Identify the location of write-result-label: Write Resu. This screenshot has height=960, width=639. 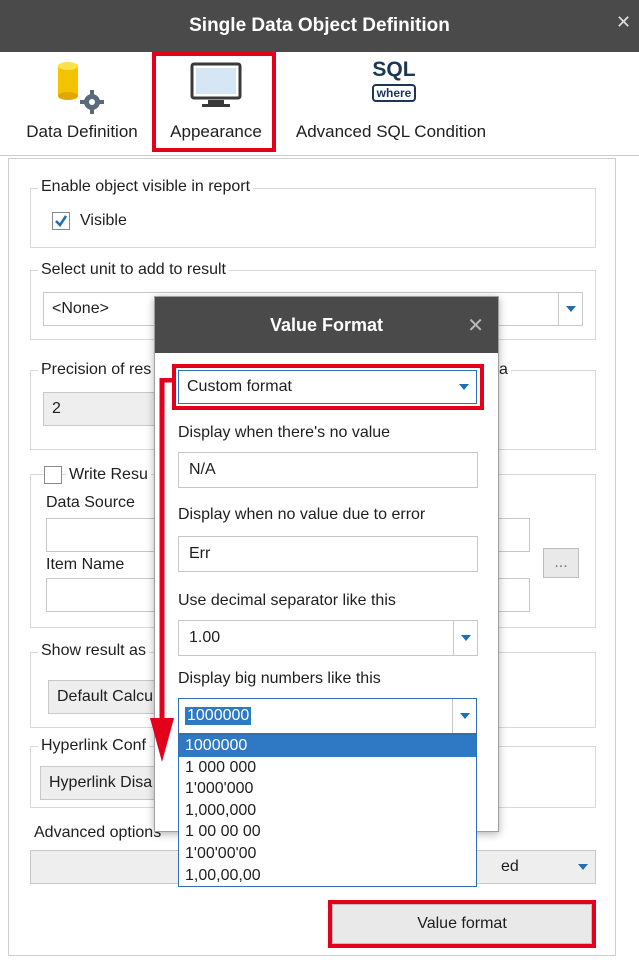
(108, 475).